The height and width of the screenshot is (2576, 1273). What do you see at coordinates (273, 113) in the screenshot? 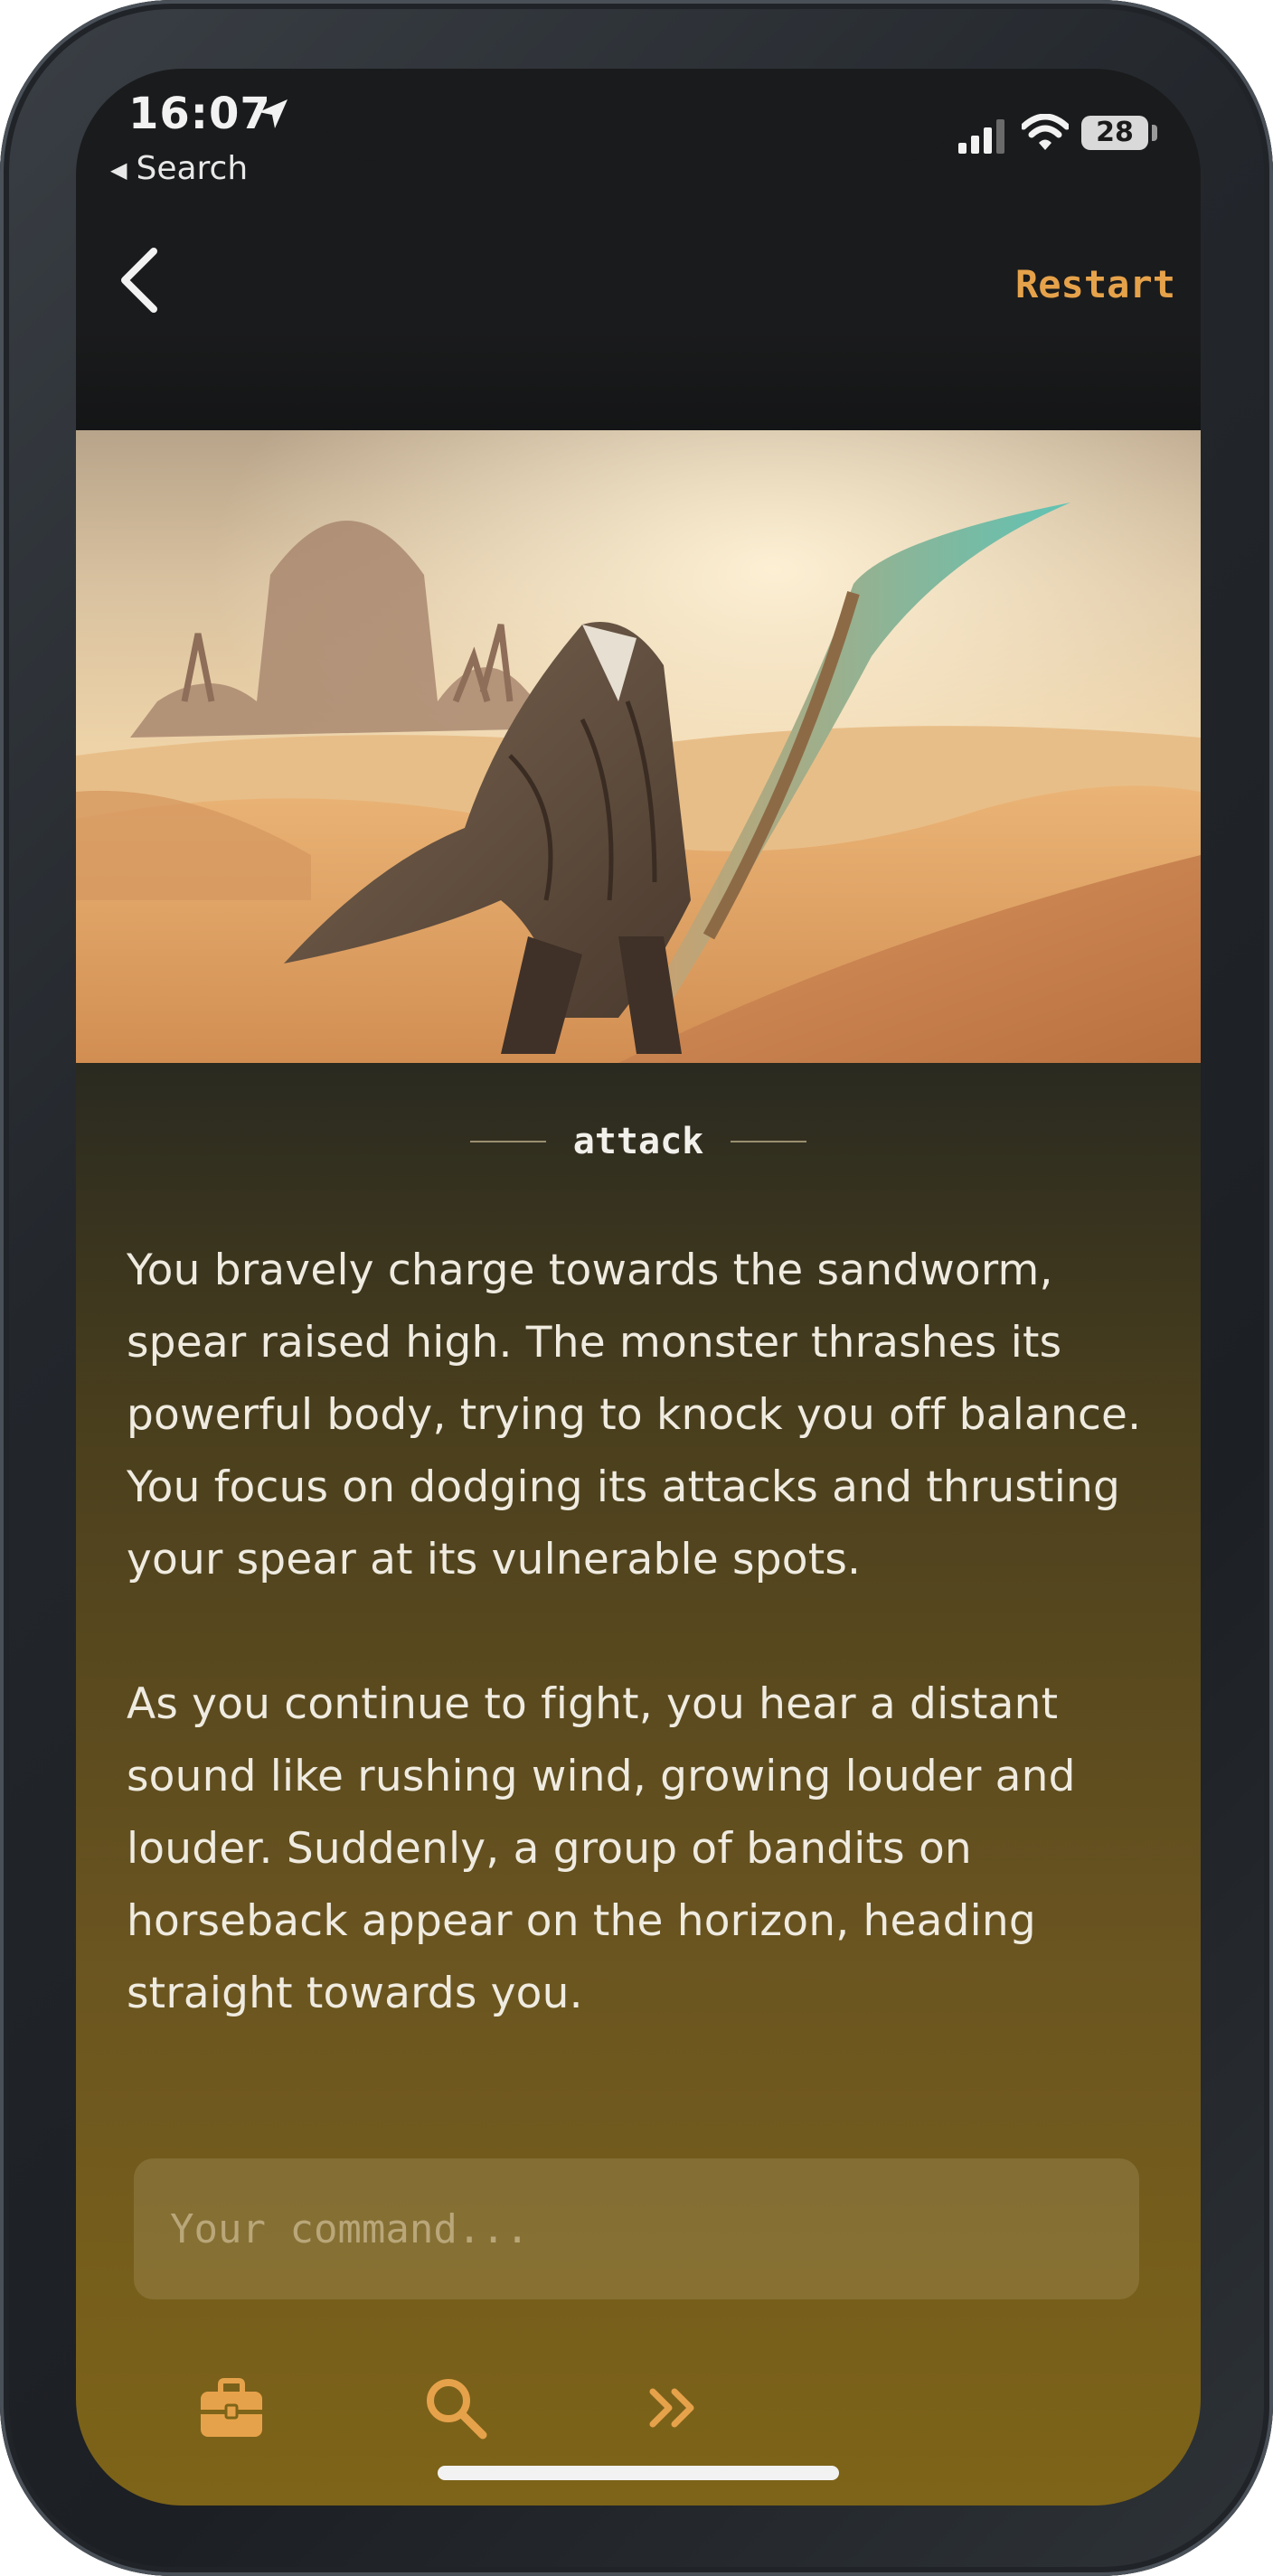
I see `location-arrow-icon` at bounding box center [273, 113].